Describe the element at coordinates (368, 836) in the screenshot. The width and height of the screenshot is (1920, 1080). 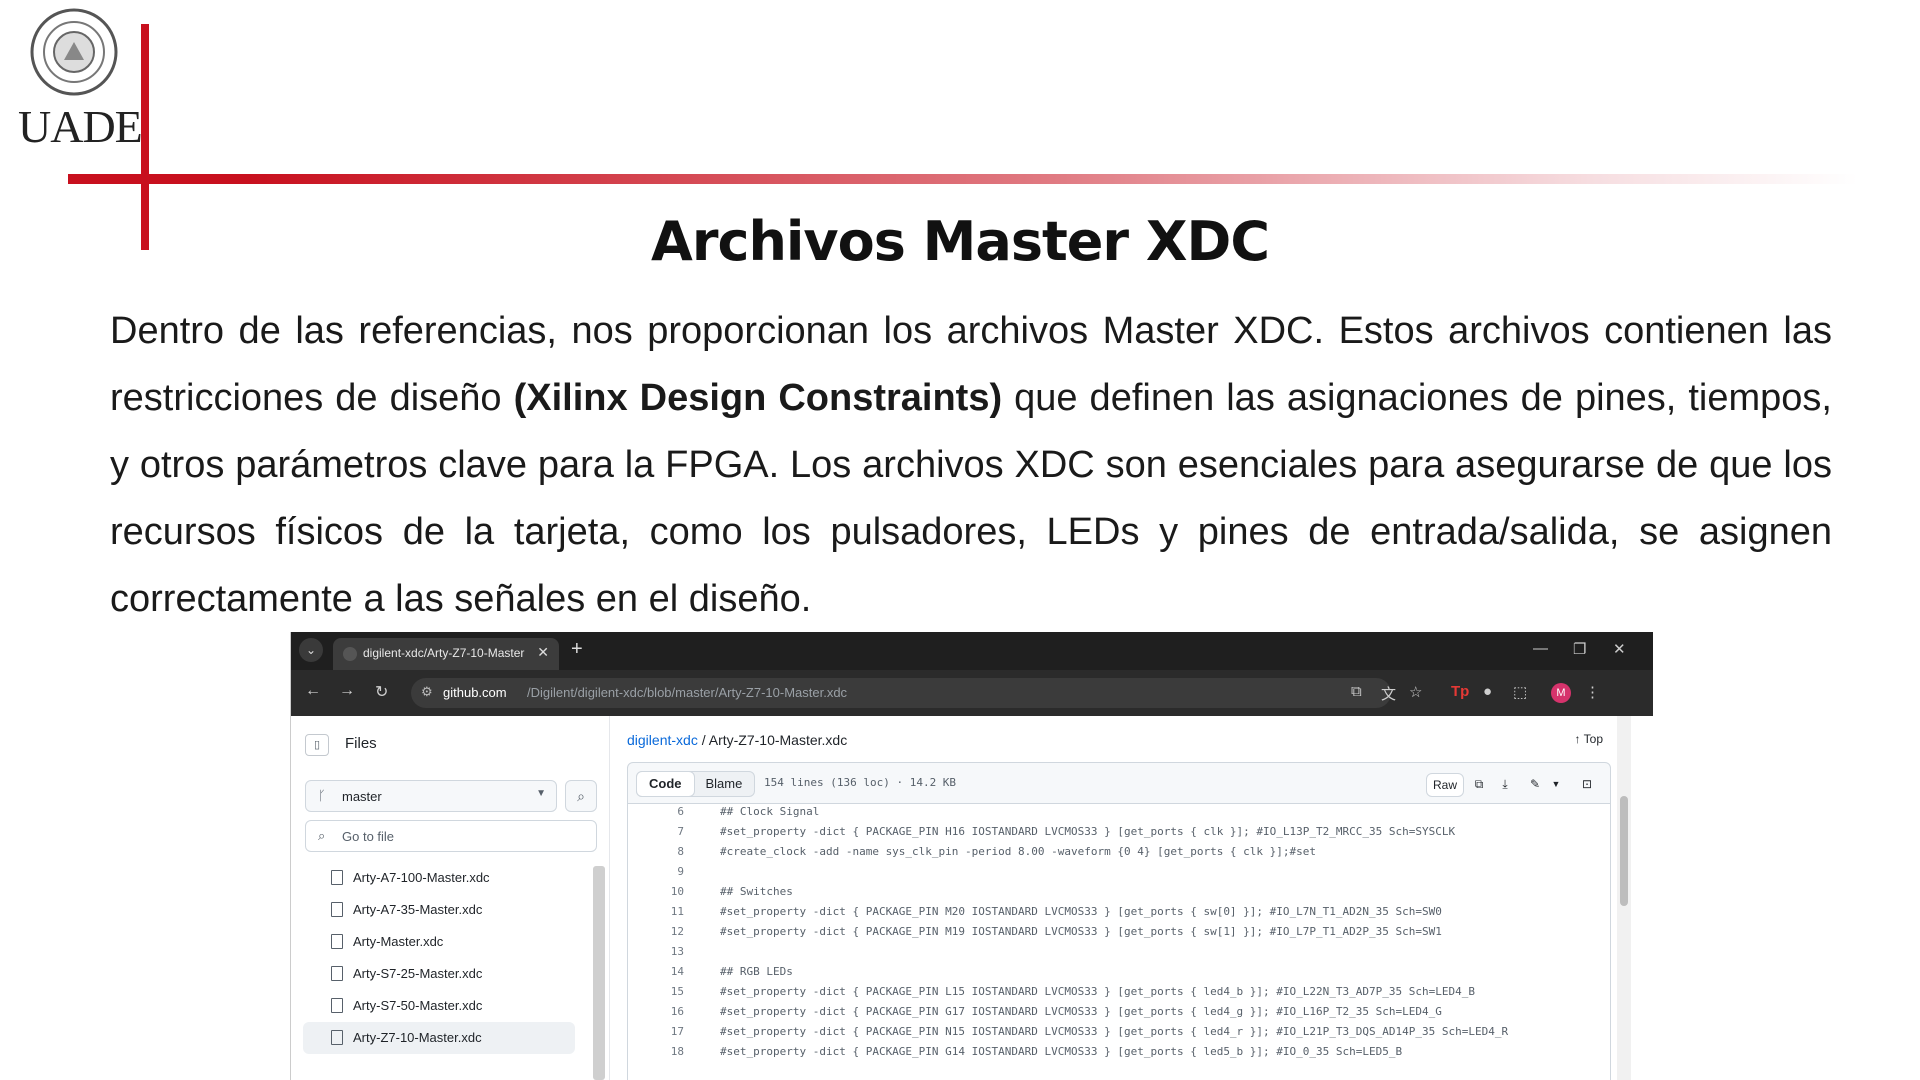
I see `go-to-file-placeholder: Go to file` at that location.